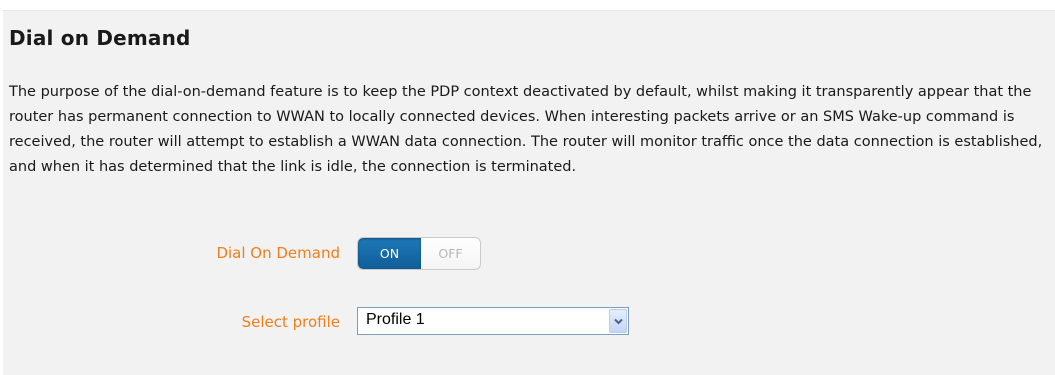 This screenshot has width=1055, height=375. I want to click on toggle-off-option: OFF, so click(450, 253).